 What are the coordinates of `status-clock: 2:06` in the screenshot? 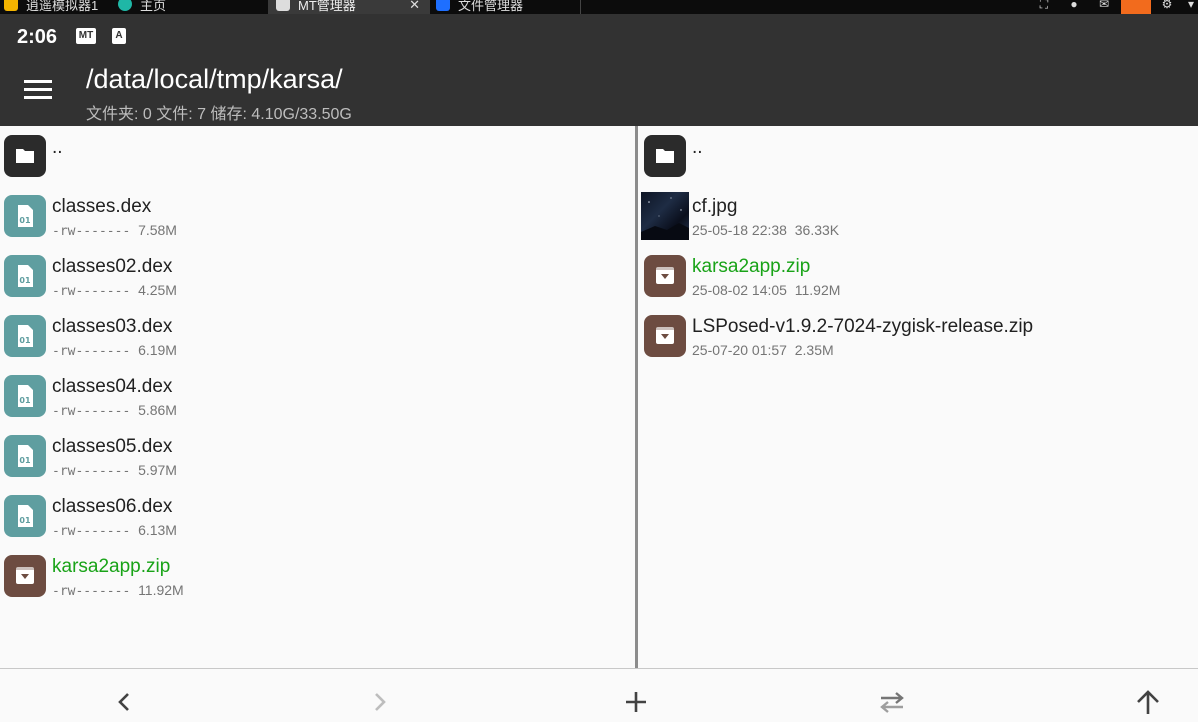 It's located at (37, 37).